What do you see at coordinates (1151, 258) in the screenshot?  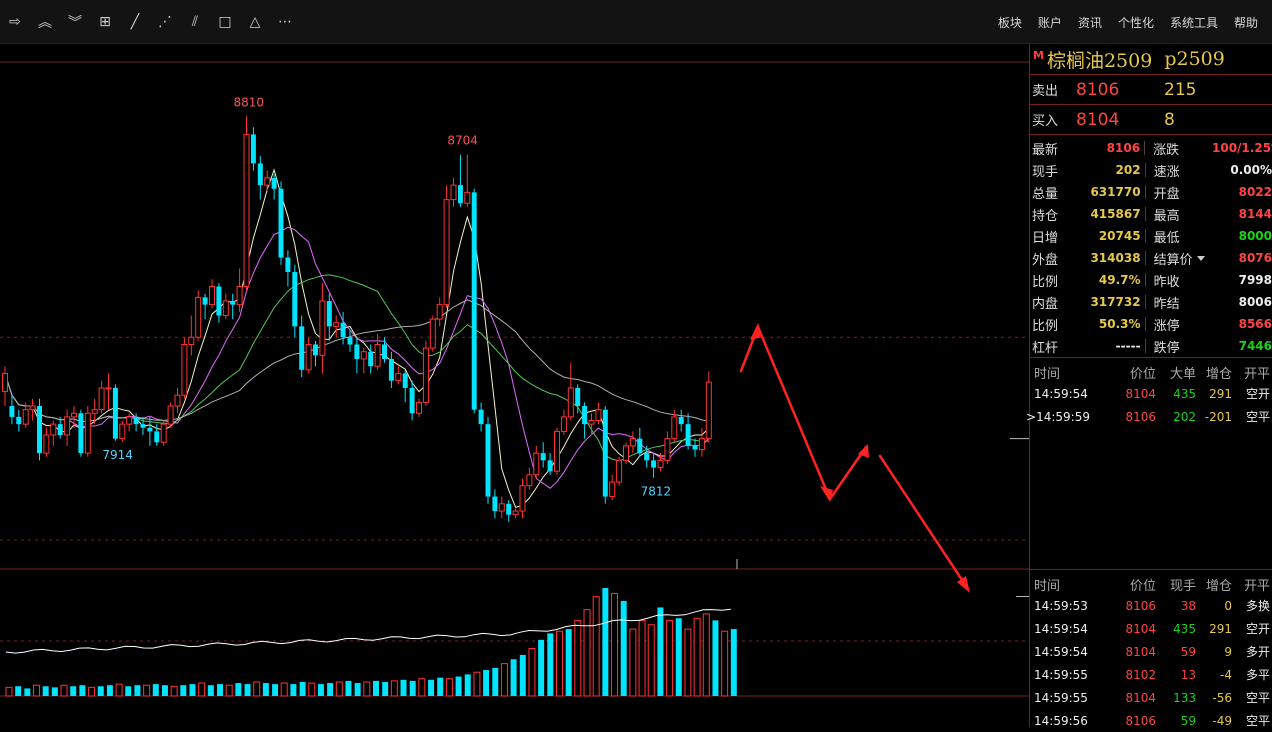 I see `stat-row: 外盘 314038 结算价 8076` at bounding box center [1151, 258].